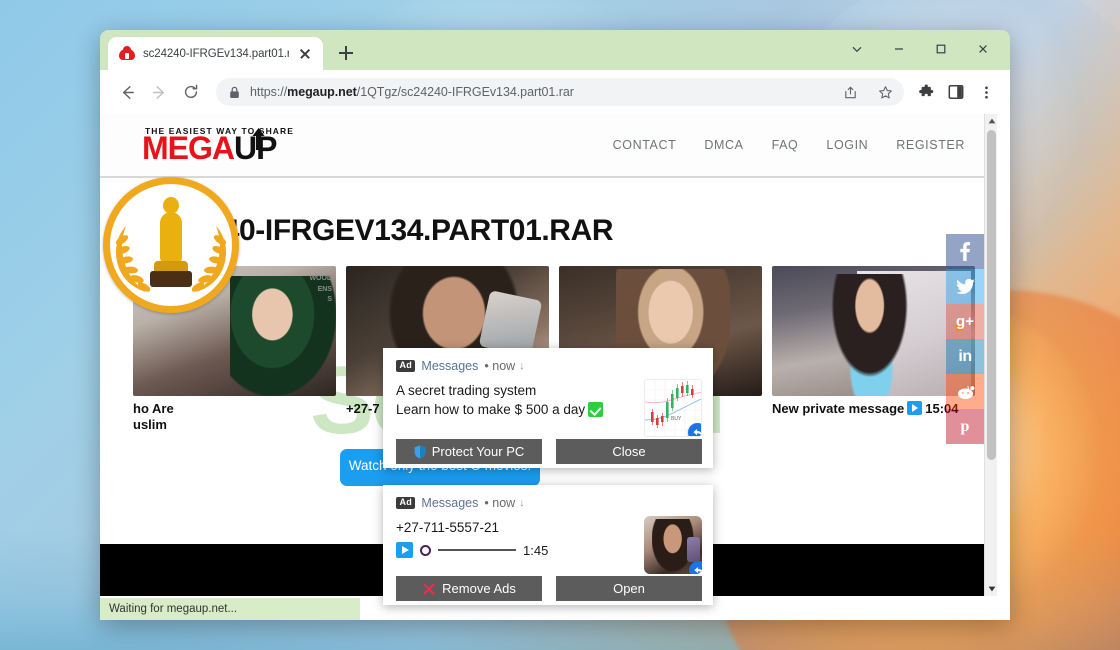  I want to click on contact-photo-thumbnail, so click(673, 545).